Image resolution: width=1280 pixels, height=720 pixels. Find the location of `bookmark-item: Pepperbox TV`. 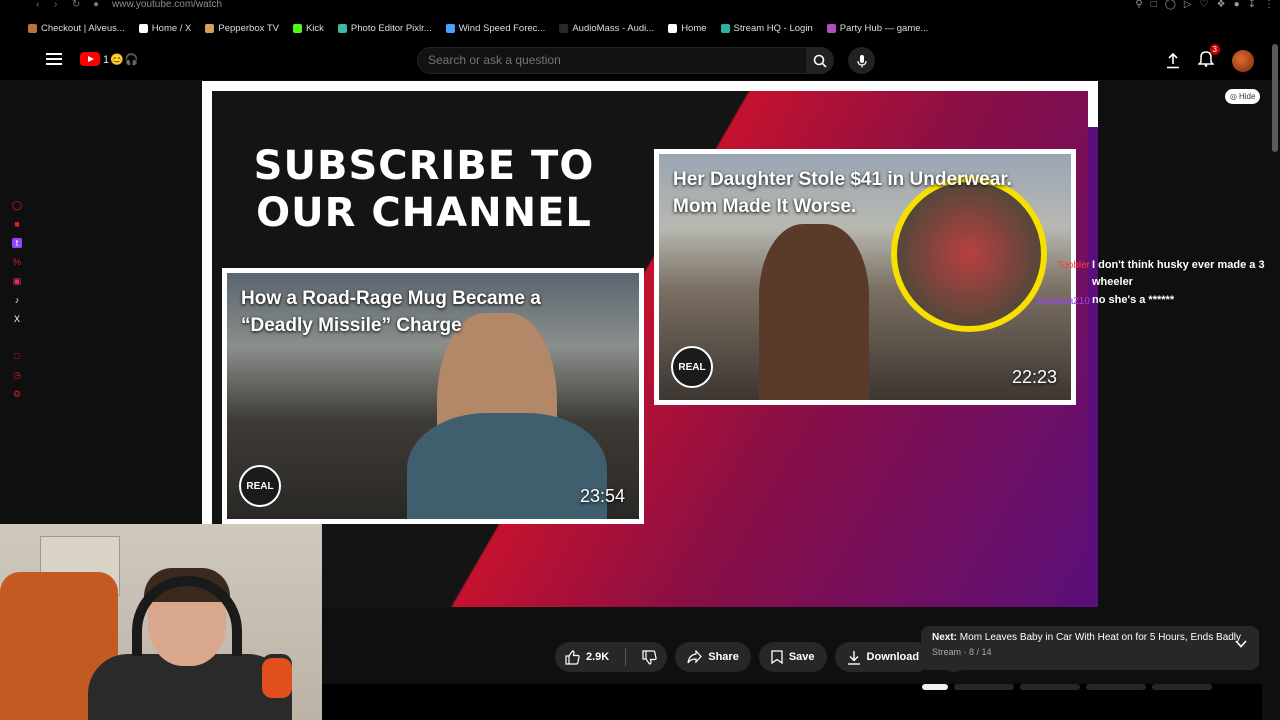

bookmark-item: Pepperbox TV is located at coordinates (242, 28).